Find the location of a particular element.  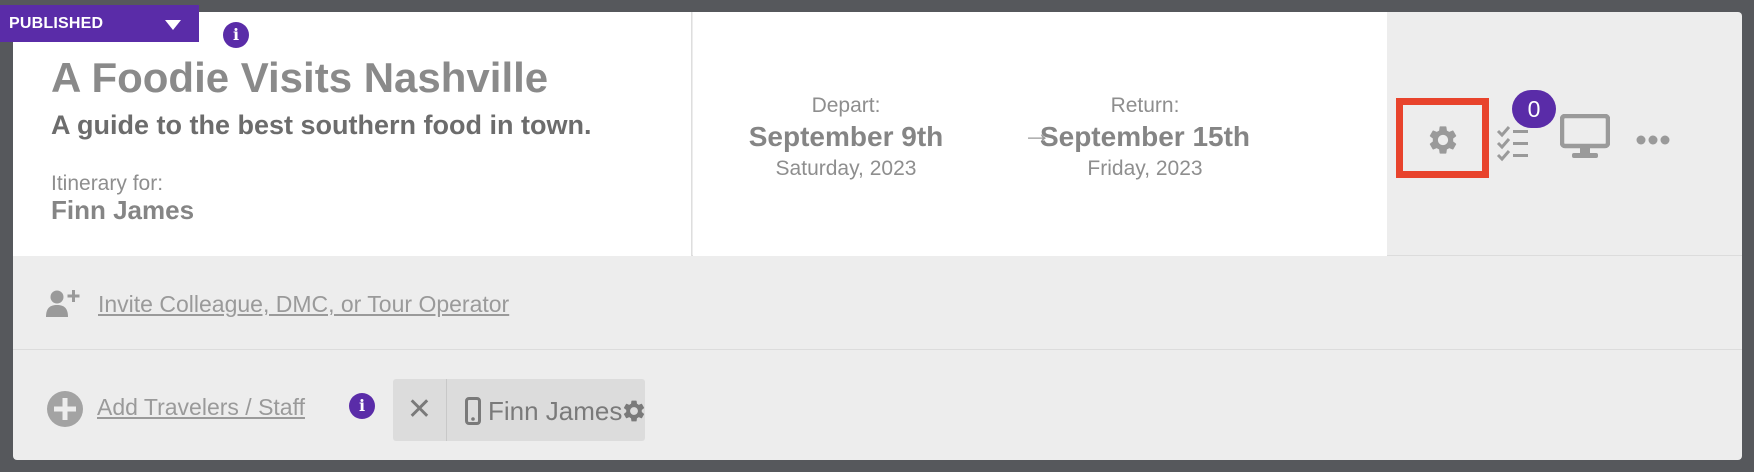

trip-title: A Foodie Visits Nashville is located at coordinates (299, 78).